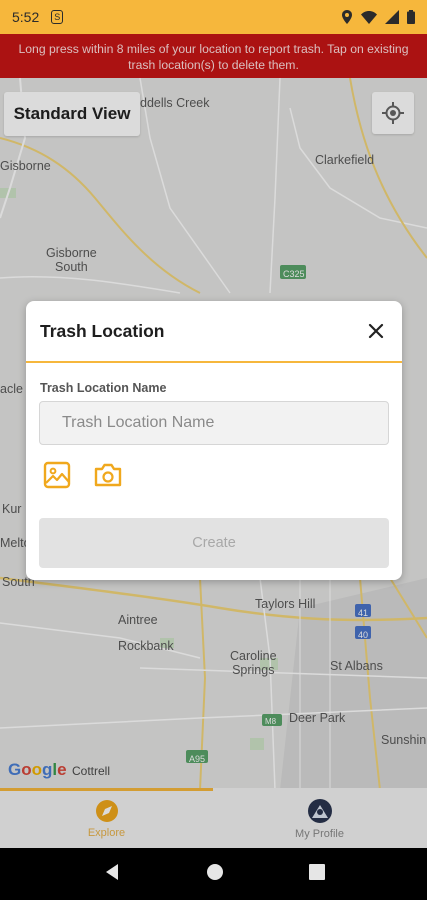 The height and width of the screenshot is (900, 427). I want to click on home-button, so click(215, 874).